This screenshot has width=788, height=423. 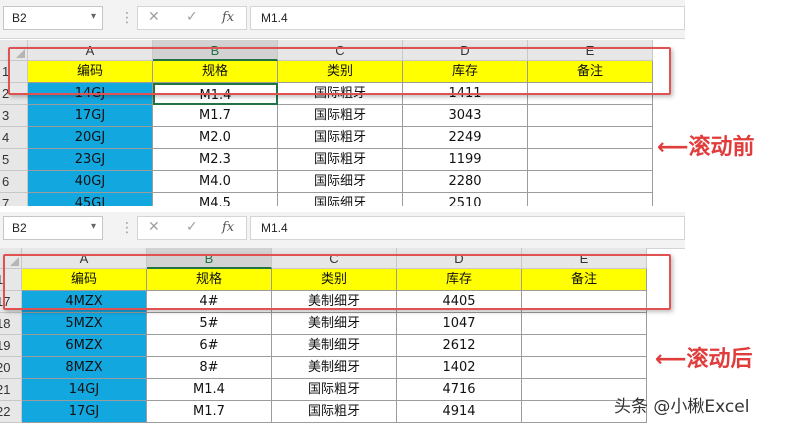 What do you see at coordinates (11, 324) in the screenshot?
I see `row-header: 18` at bounding box center [11, 324].